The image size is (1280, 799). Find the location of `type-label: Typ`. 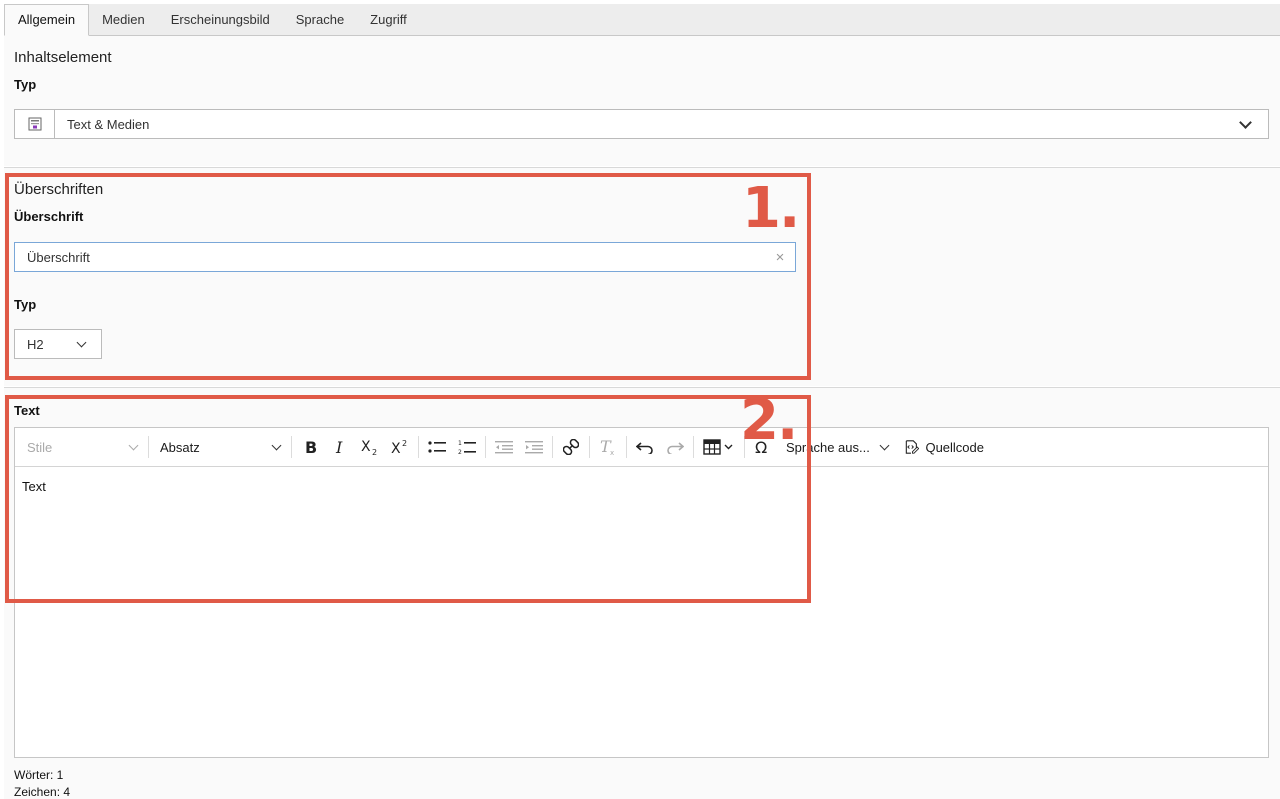

type-label: Typ is located at coordinates (25, 84).